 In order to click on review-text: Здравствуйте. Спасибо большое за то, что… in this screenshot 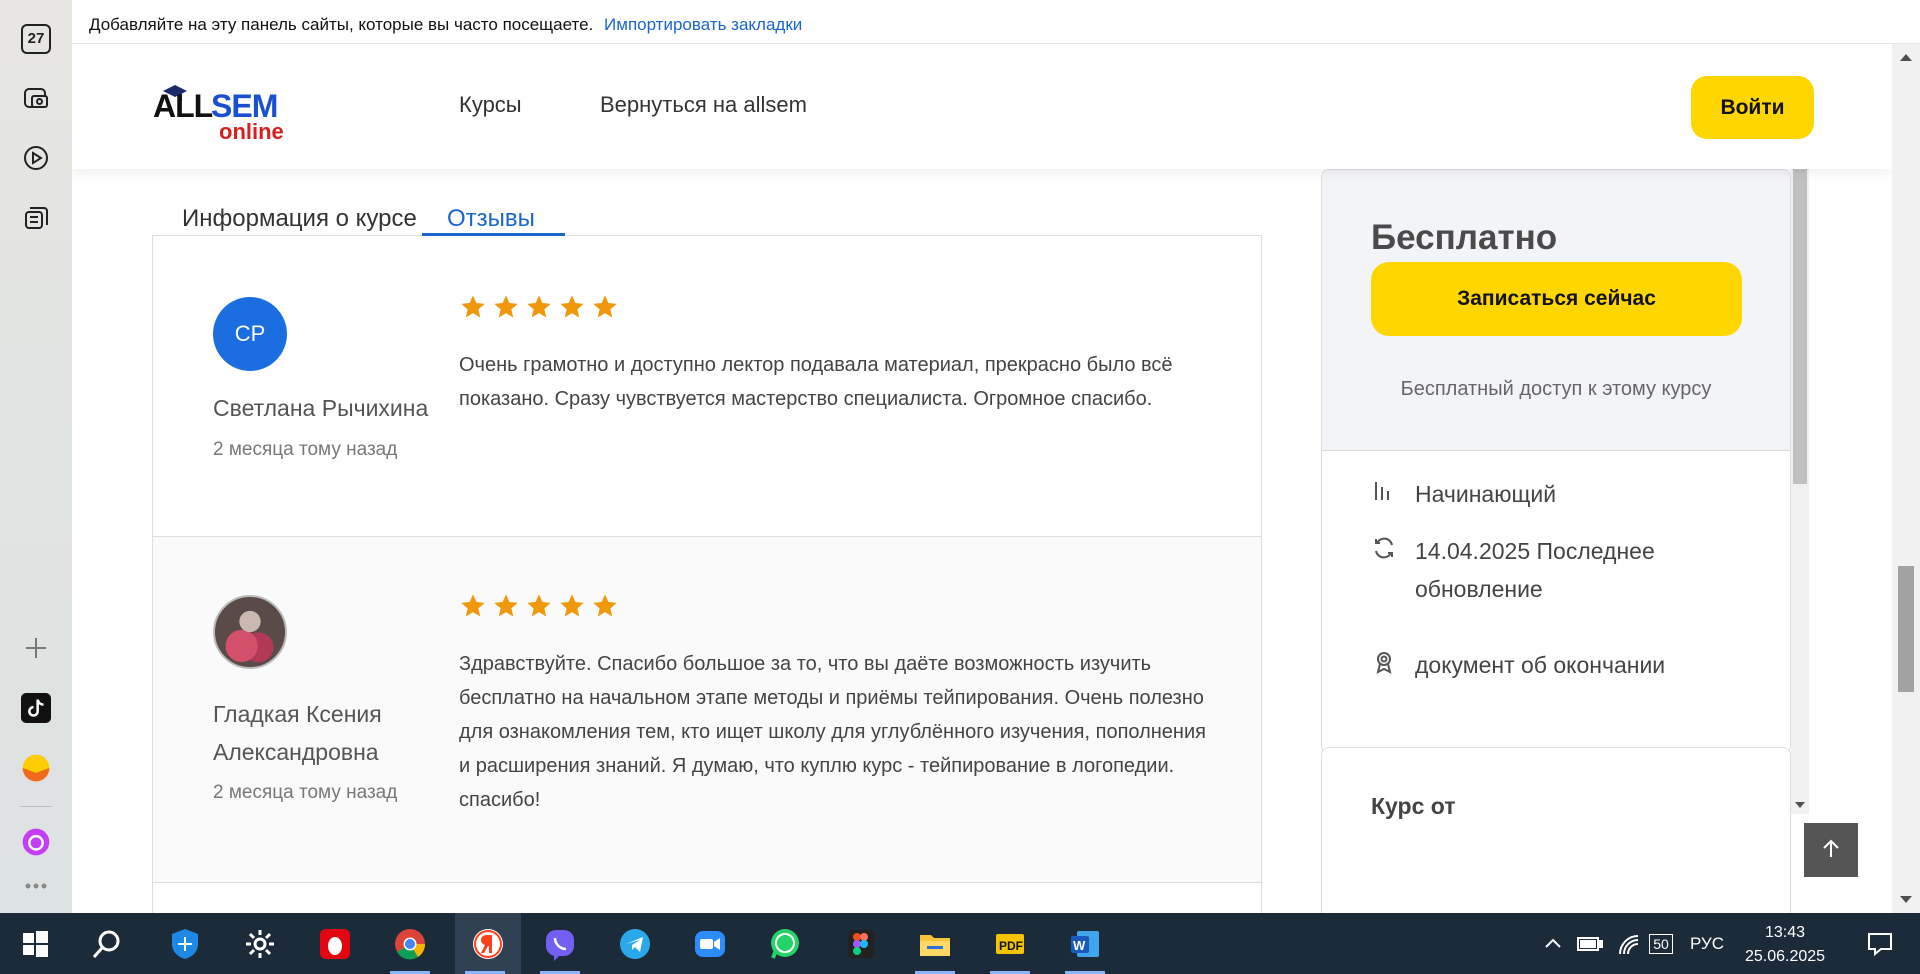, I will do `click(832, 732)`.